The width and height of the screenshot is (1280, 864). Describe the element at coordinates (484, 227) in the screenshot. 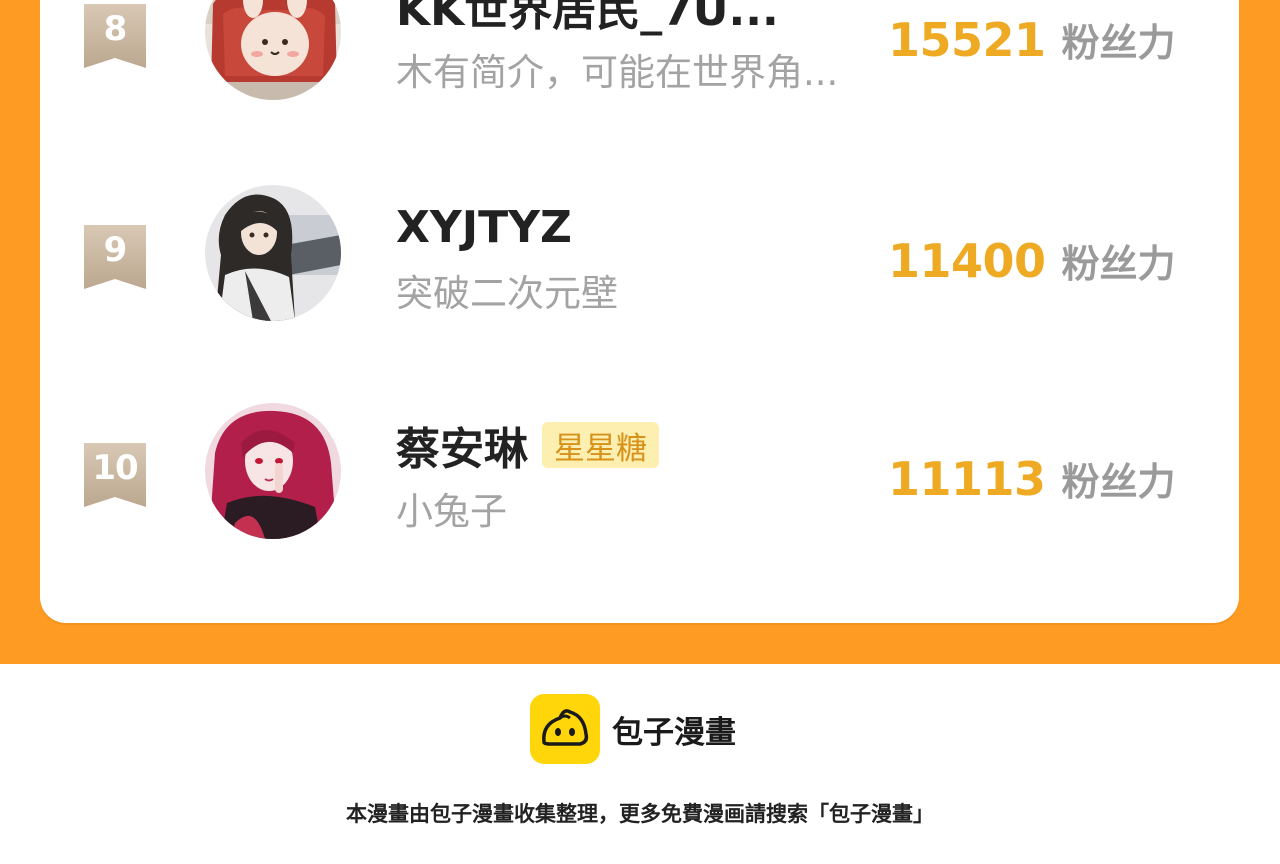

I see `user-name: XYJTYZ` at that location.